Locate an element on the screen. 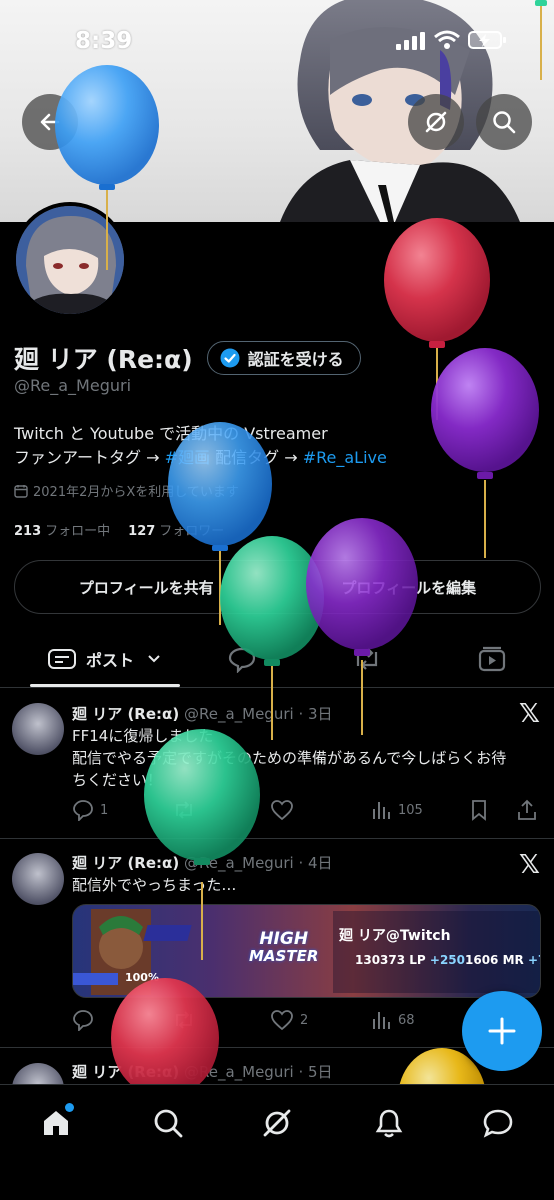 Image resolution: width=554 pixels, height=1200 pixels. profile-action-bar: プロフィールを共有 プロフィールを編集 is located at coordinates (277, 587).